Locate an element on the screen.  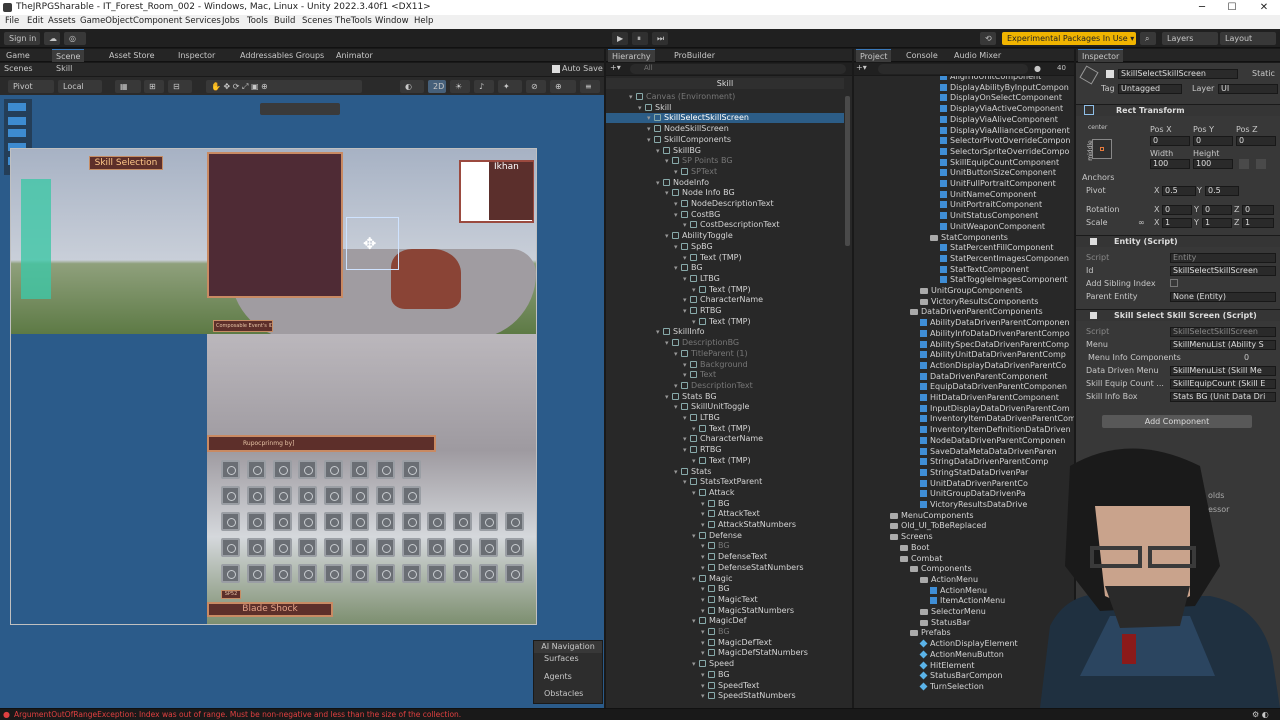
project-row: HitDataDrivenParentComponent is located at coordinates (963, 398).